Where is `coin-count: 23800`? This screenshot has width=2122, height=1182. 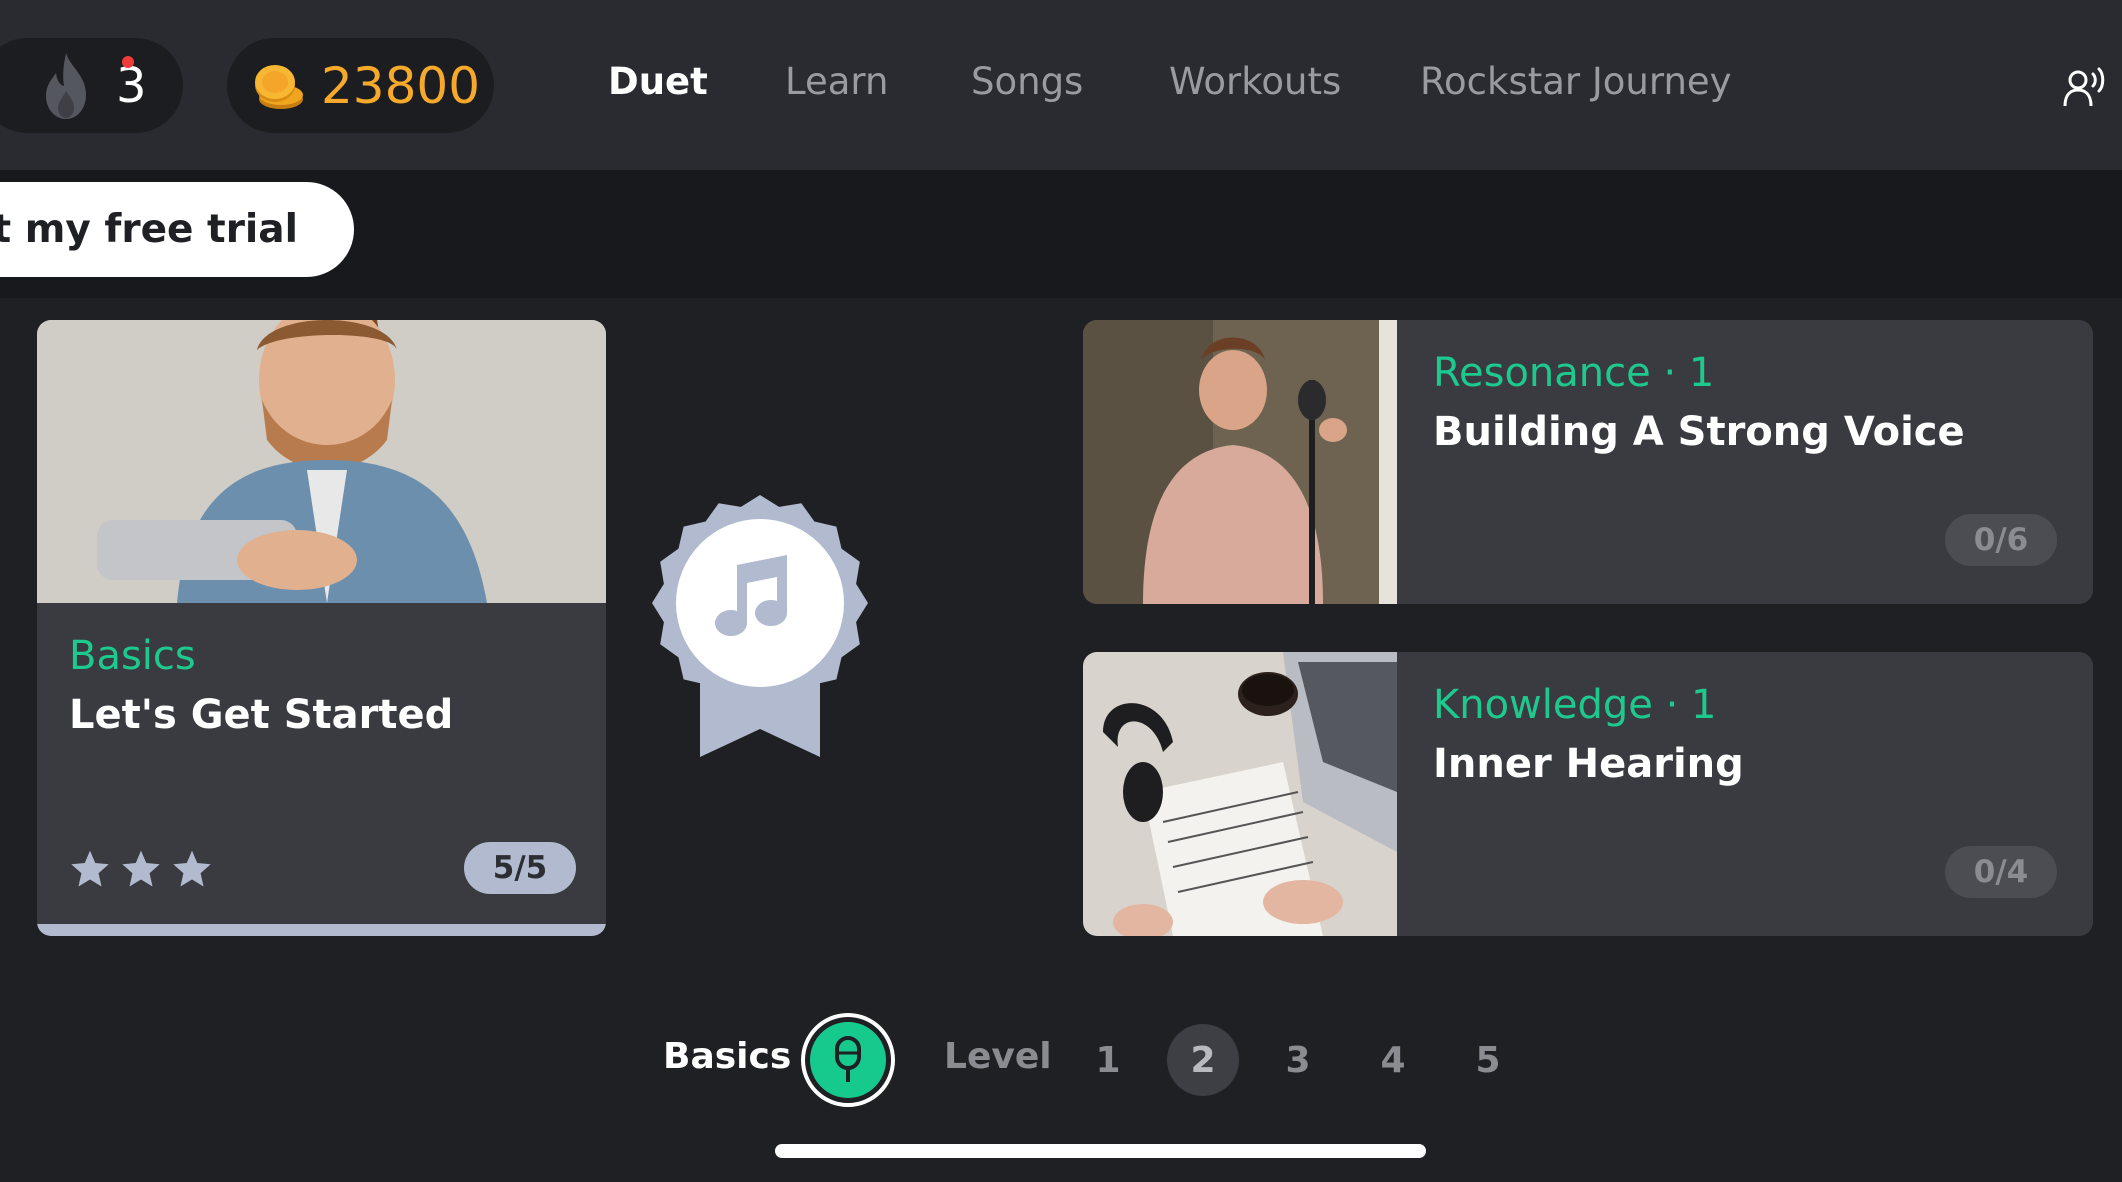 coin-count: 23800 is located at coordinates (401, 85).